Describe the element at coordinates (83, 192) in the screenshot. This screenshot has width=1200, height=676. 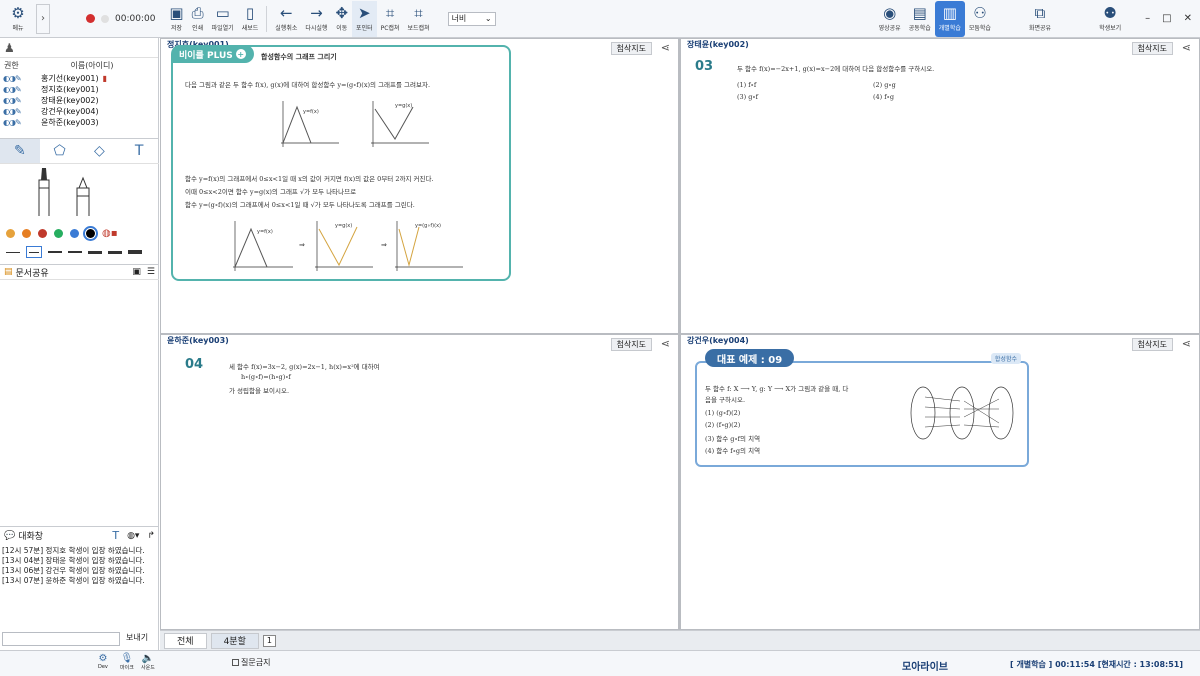
I see `highlighter-pen-icon` at that location.